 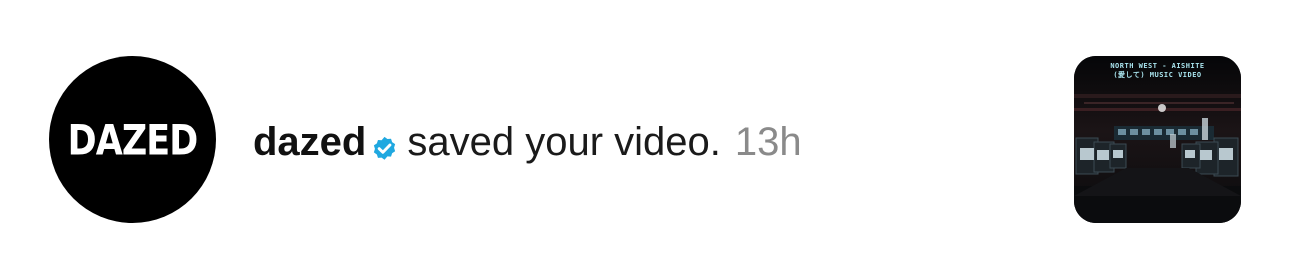 I want to click on thumbnail-caption: NORTH WEST - AISHITE (愛して) MUSIC VIDEO, so click(x=1157, y=71).